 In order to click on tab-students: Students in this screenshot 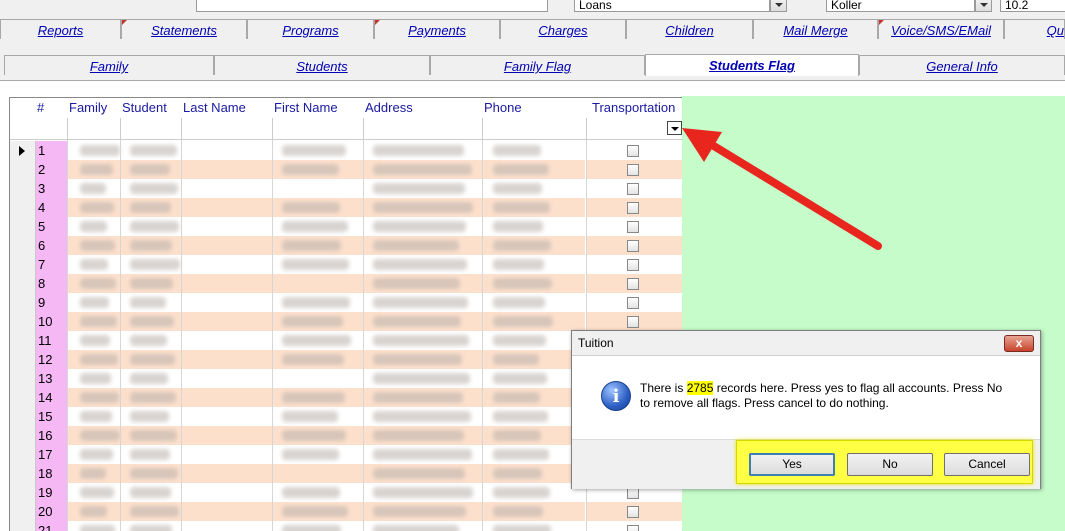, I will do `click(322, 65)`.